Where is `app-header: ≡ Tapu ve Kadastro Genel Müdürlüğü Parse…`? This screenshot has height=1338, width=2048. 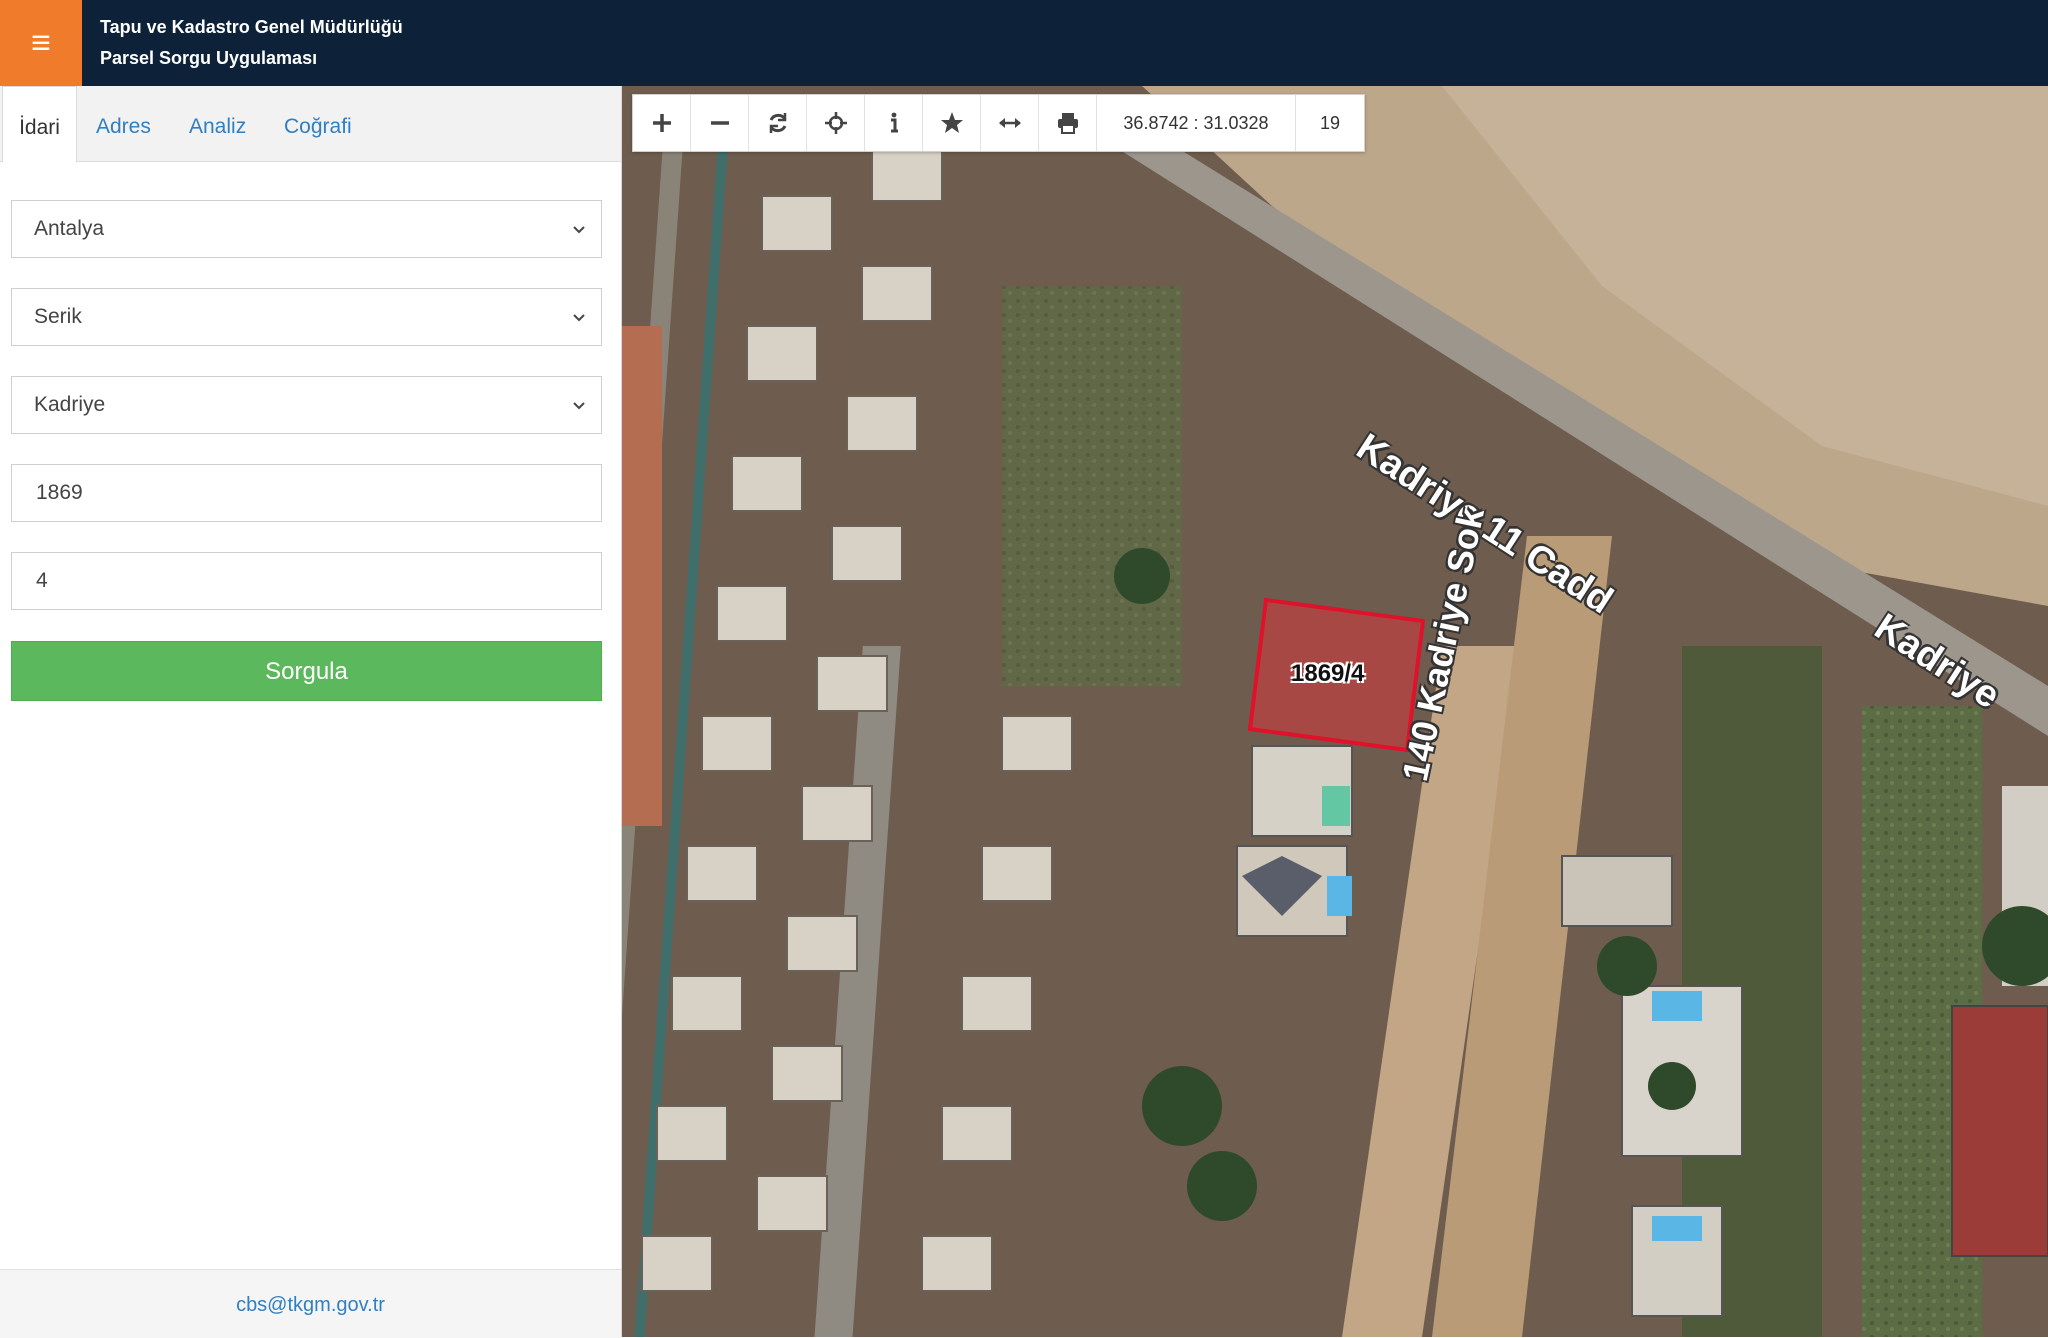
app-header: ≡ Tapu ve Kadastro Genel Müdürlüğü Parse… is located at coordinates (1024, 43).